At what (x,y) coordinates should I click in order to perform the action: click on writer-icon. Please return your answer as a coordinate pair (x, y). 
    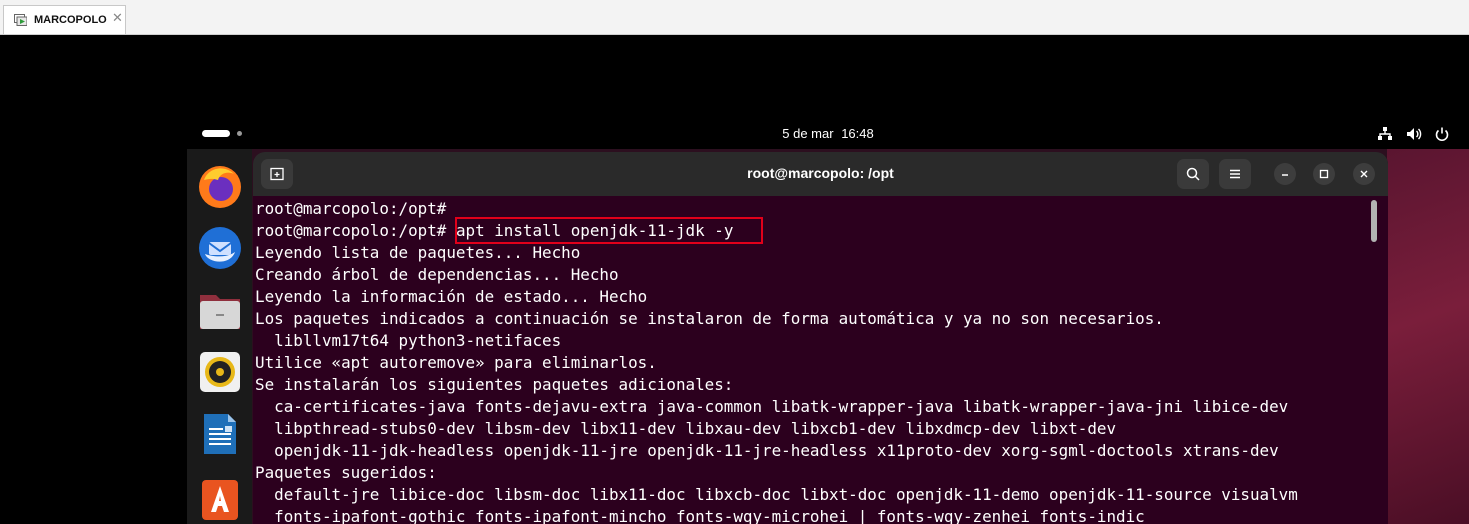
    Looking at the image, I should click on (220, 434).